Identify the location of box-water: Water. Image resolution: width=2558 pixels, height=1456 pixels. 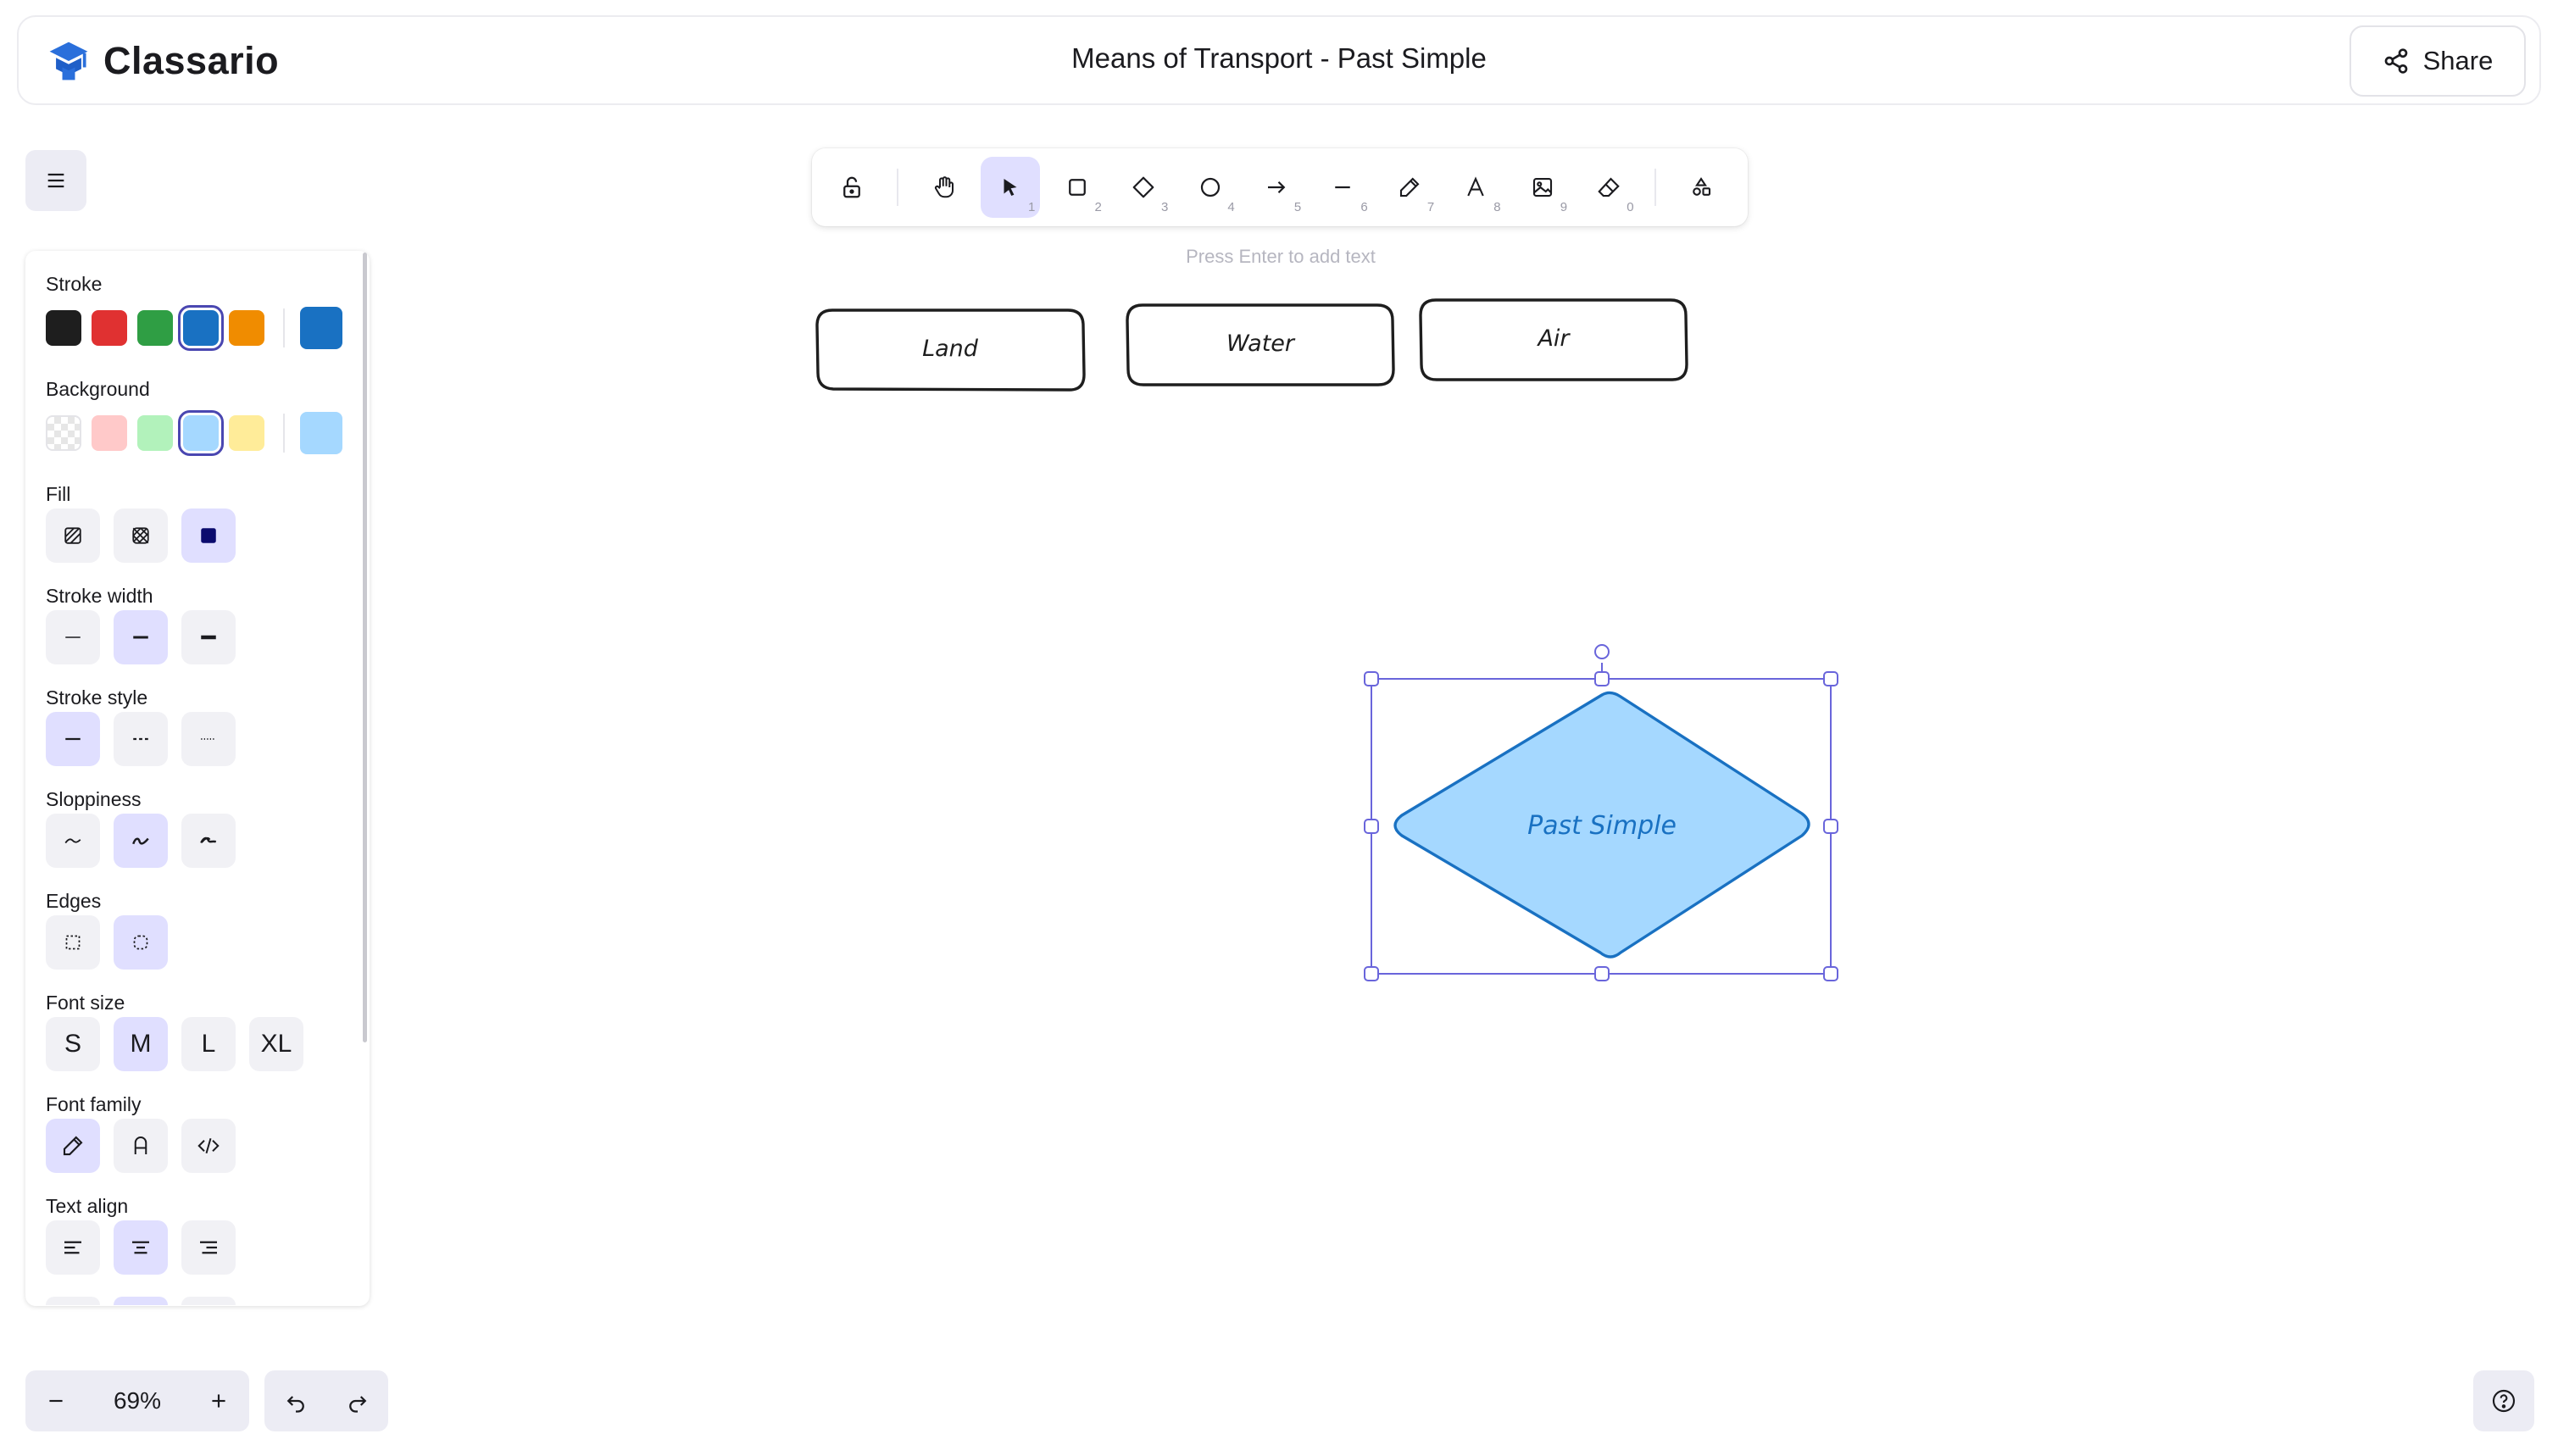
(1261, 345).